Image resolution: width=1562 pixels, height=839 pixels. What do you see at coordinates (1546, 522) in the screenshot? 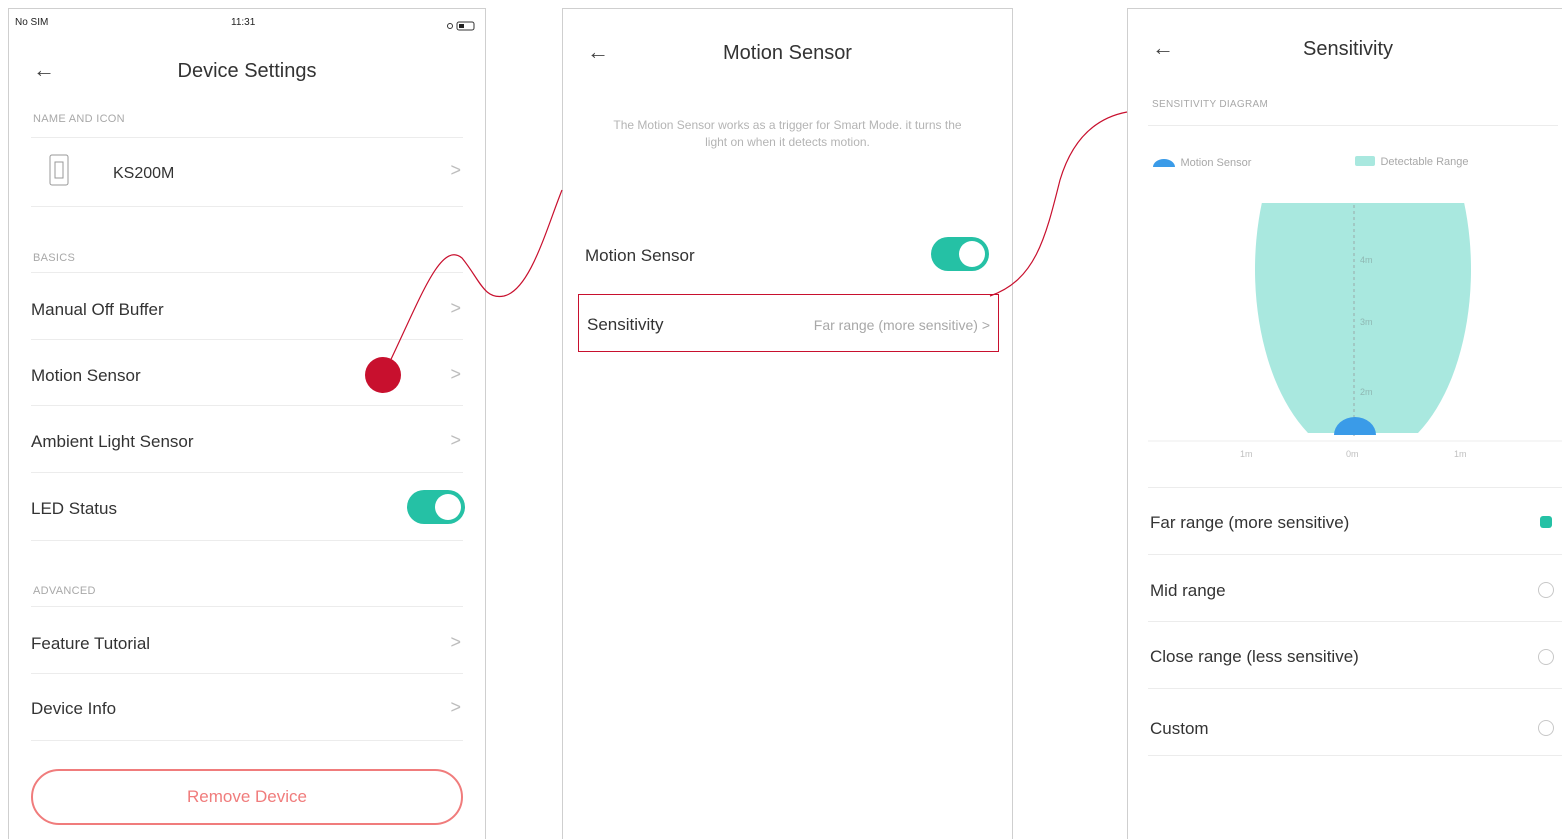
I see `radio-selected-icon` at bounding box center [1546, 522].